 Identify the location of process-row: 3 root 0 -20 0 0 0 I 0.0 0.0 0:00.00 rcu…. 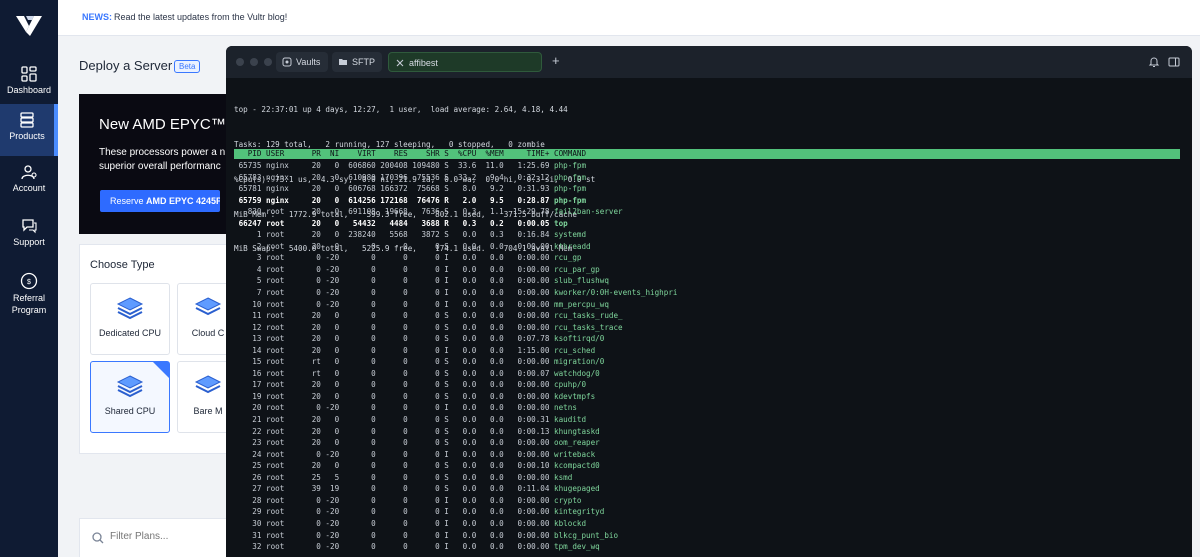
(455, 258).